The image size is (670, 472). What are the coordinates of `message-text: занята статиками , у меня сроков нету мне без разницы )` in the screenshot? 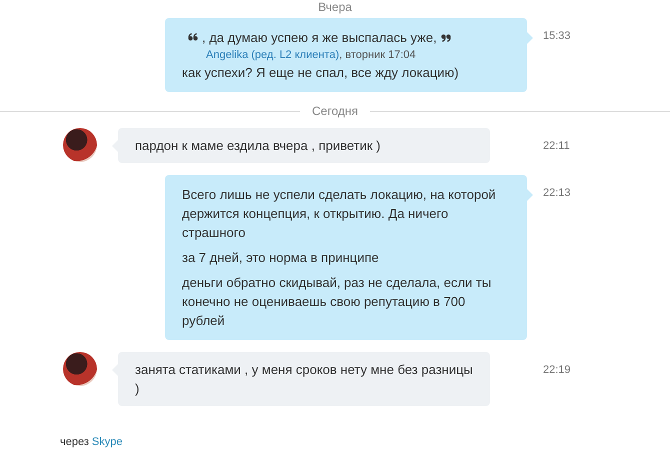 It's located at (304, 379).